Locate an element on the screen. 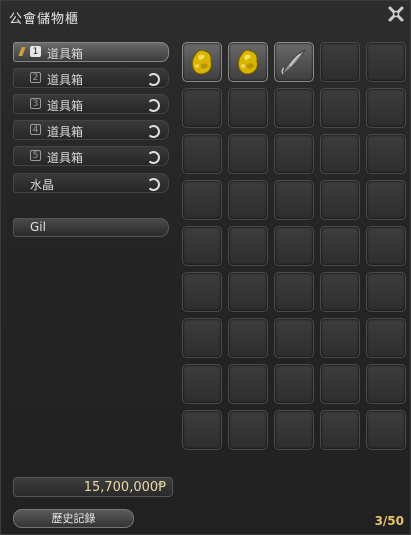  tab-number-icon: 1 is located at coordinates (35, 51).